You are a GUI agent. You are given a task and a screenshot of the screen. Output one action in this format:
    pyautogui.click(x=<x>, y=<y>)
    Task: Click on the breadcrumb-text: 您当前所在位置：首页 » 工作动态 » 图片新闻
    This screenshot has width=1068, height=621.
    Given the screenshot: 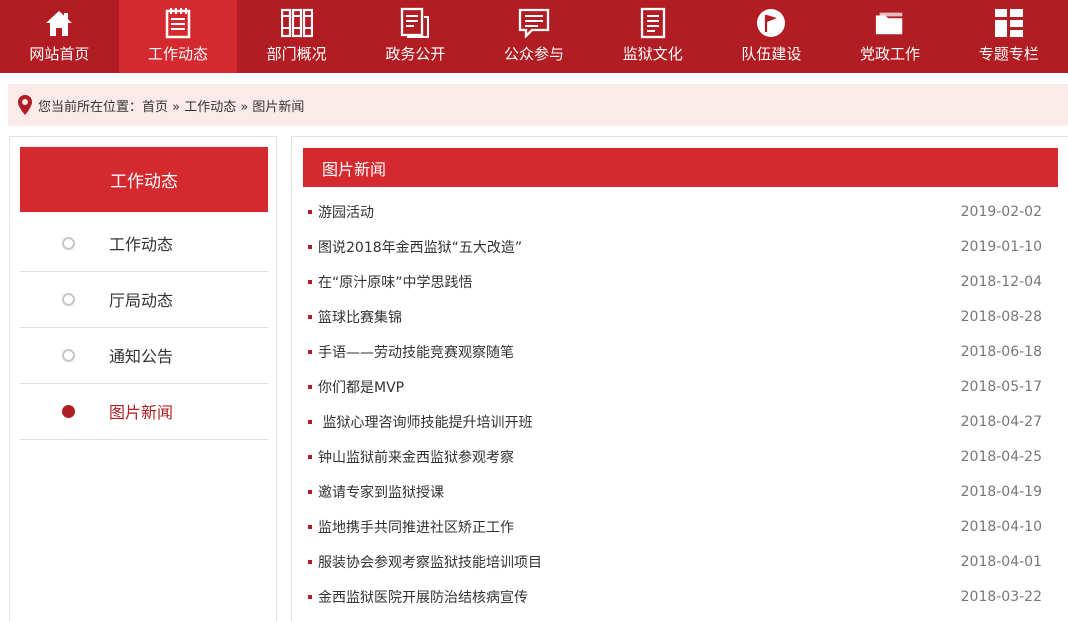 What is the action you would take?
    pyautogui.click(x=171, y=107)
    